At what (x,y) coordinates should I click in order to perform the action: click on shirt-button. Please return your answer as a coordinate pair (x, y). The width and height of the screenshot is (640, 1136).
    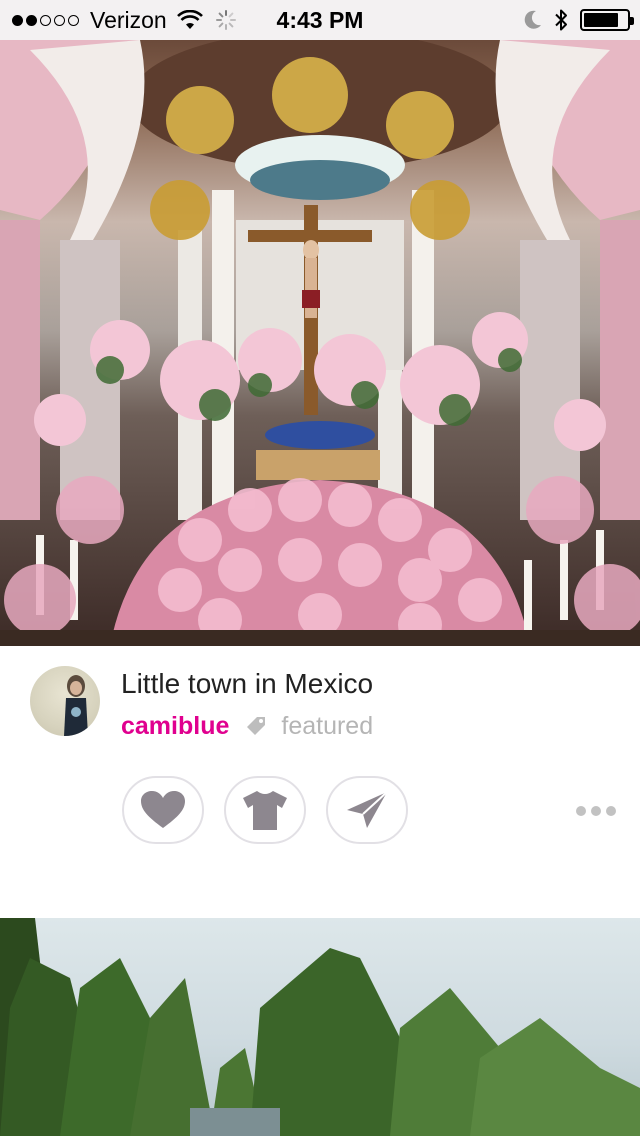
    Looking at the image, I should click on (265, 810).